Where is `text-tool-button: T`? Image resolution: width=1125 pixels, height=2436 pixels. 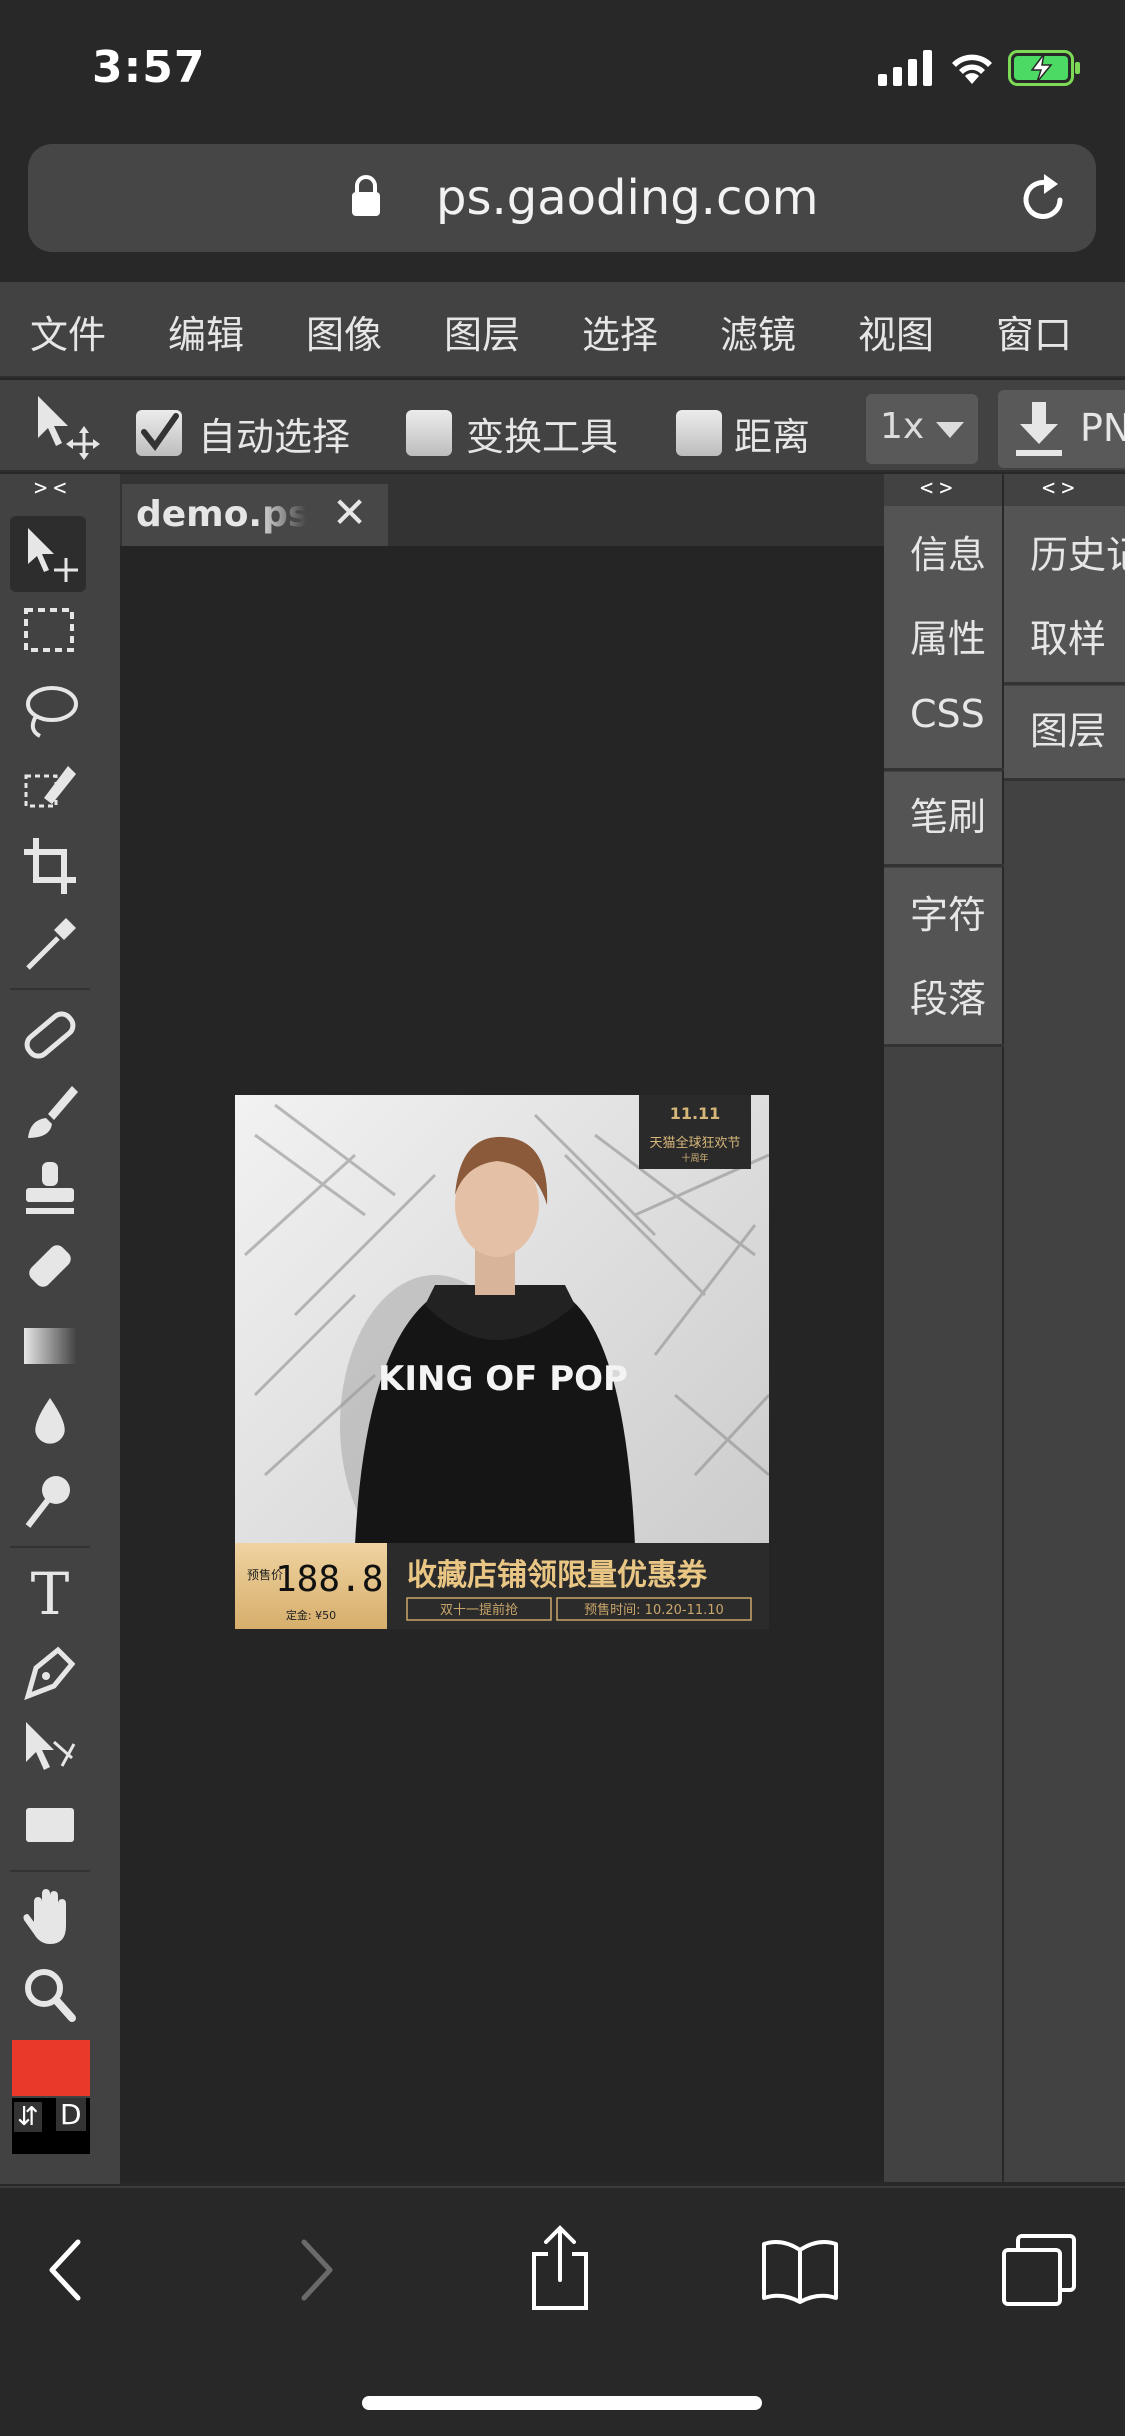
text-tool-button: T is located at coordinates (50, 1593).